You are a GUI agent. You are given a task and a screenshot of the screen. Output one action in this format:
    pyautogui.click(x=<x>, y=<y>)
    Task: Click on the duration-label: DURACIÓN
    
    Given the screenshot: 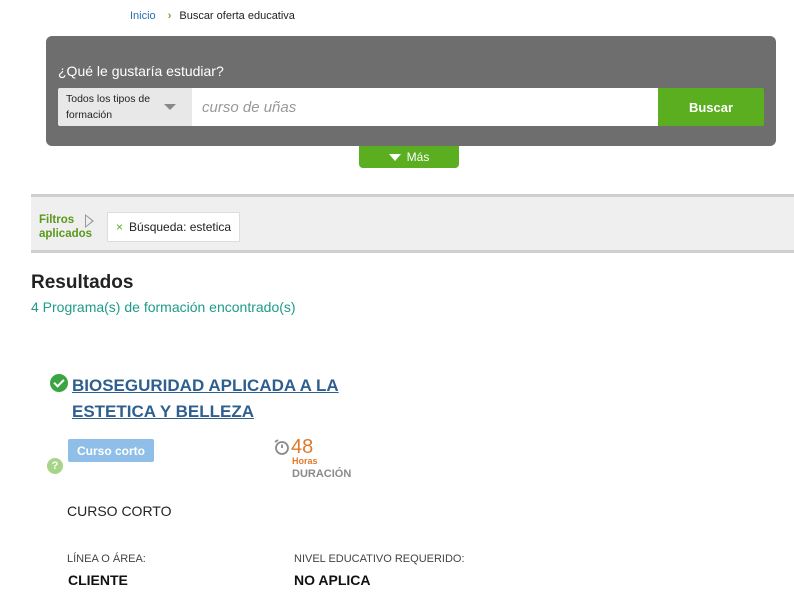 What is the action you would take?
    pyautogui.click(x=322, y=474)
    